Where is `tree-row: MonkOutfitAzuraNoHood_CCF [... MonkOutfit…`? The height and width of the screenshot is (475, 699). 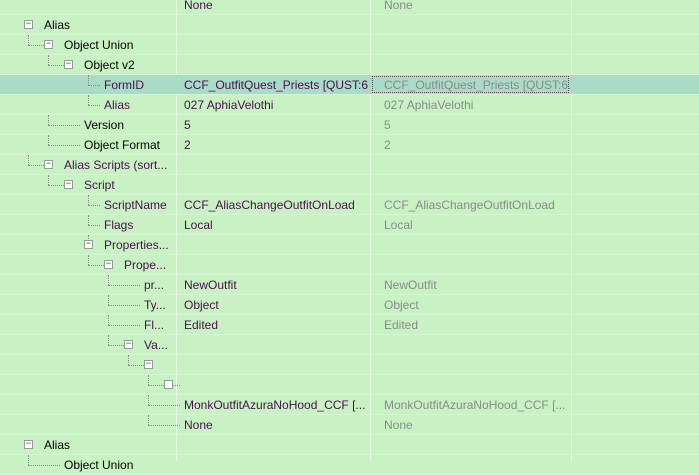 tree-row: MonkOutfitAzuraNoHood_CCF [... MonkOutfit… is located at coordinates (349, 405).